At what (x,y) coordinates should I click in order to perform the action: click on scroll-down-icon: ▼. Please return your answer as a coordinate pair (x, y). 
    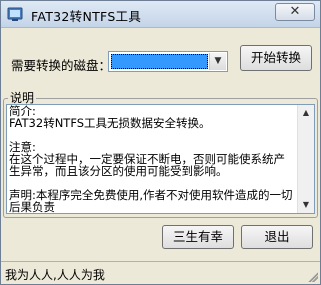
    Looking at the image, I should click on (306, 205).